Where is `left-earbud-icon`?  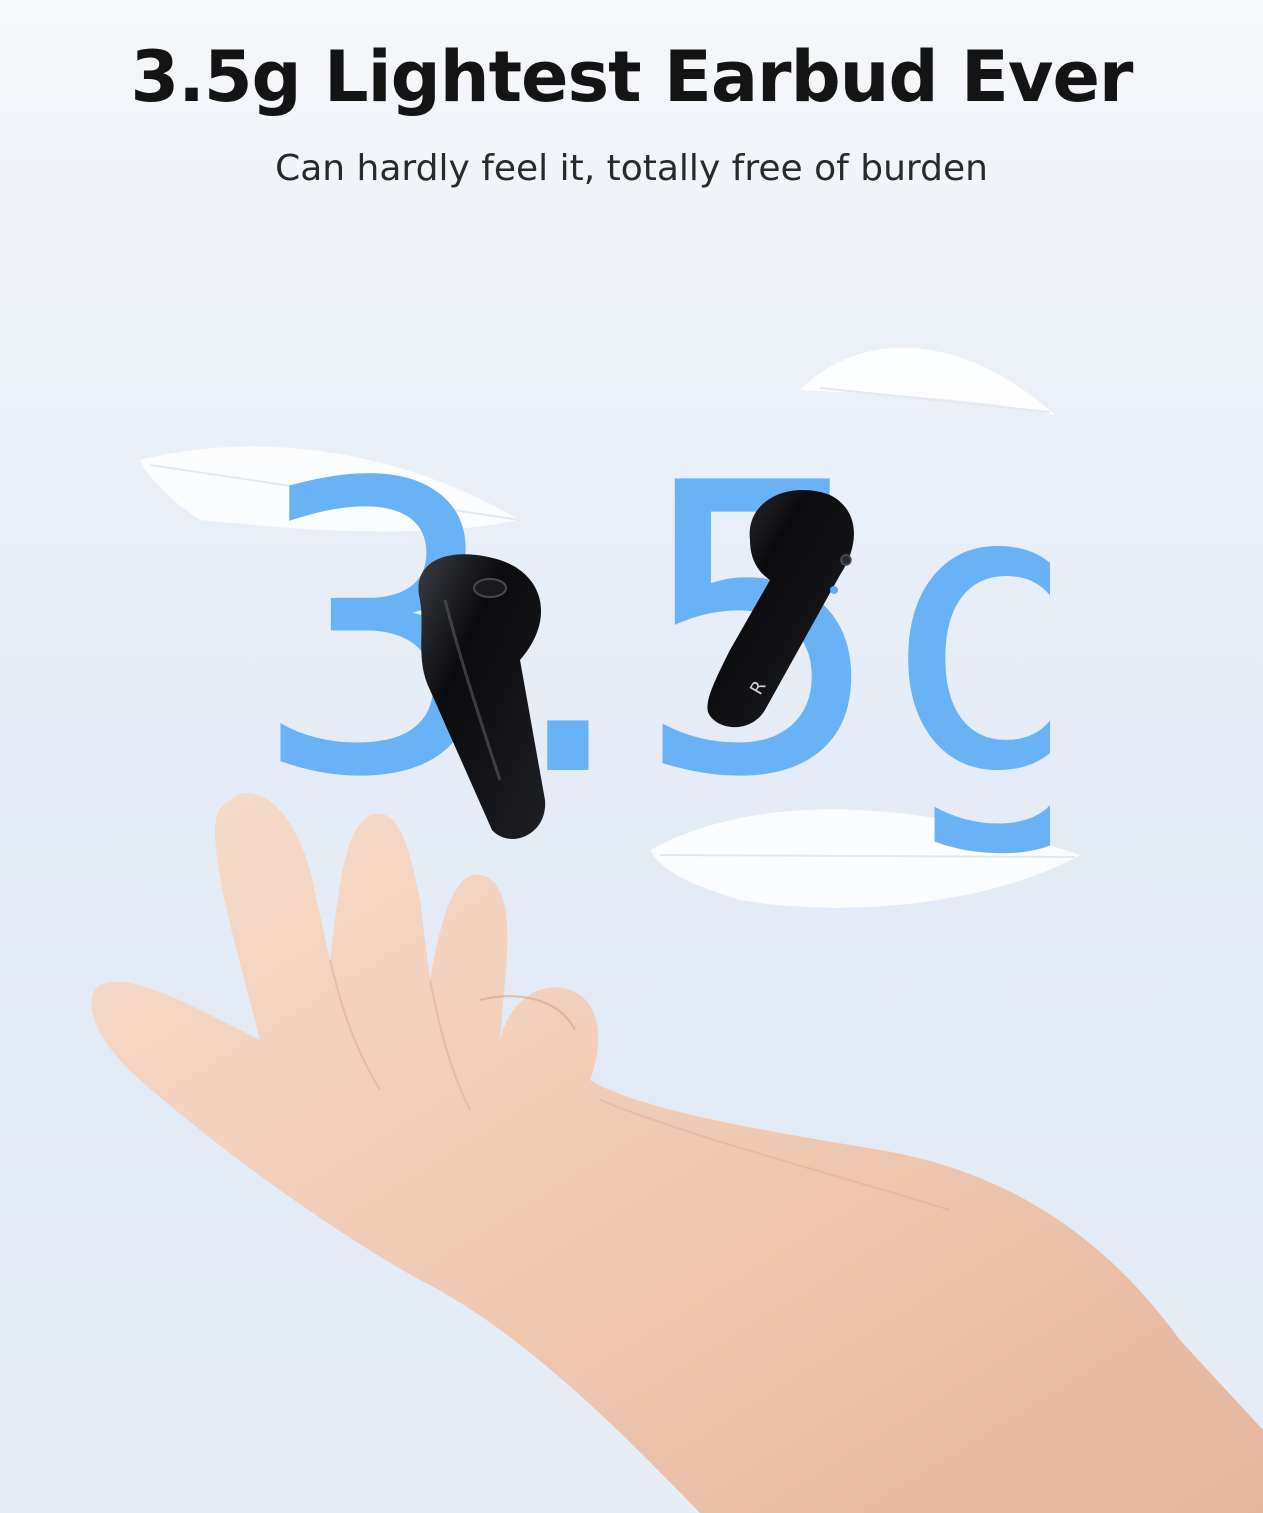
left-earbud-icon is located at coordinates (482, 696).